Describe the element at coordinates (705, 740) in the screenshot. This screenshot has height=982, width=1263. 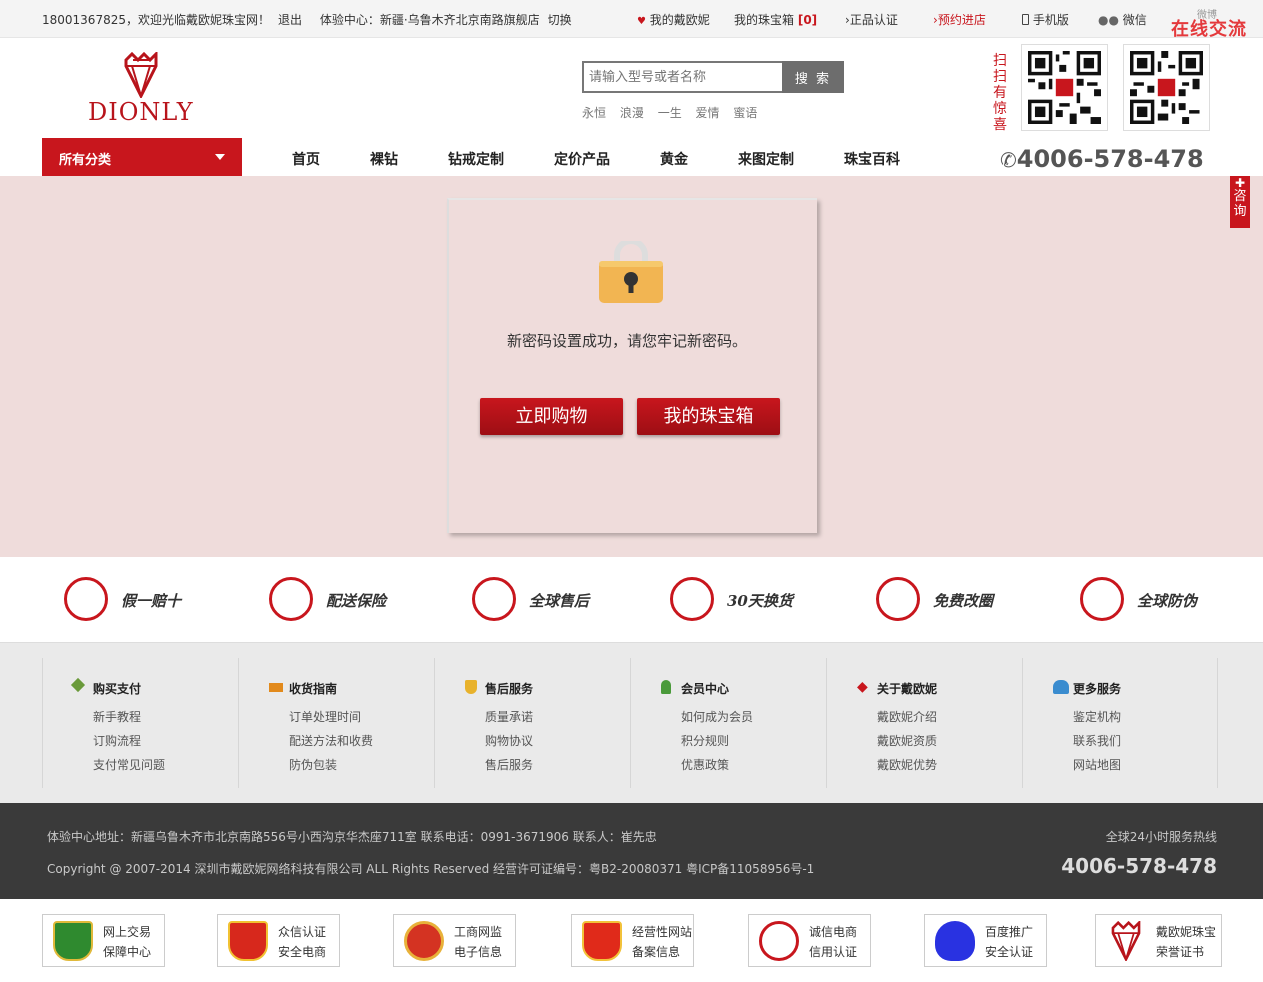
I see `footer-link: 积分规则` at that location.